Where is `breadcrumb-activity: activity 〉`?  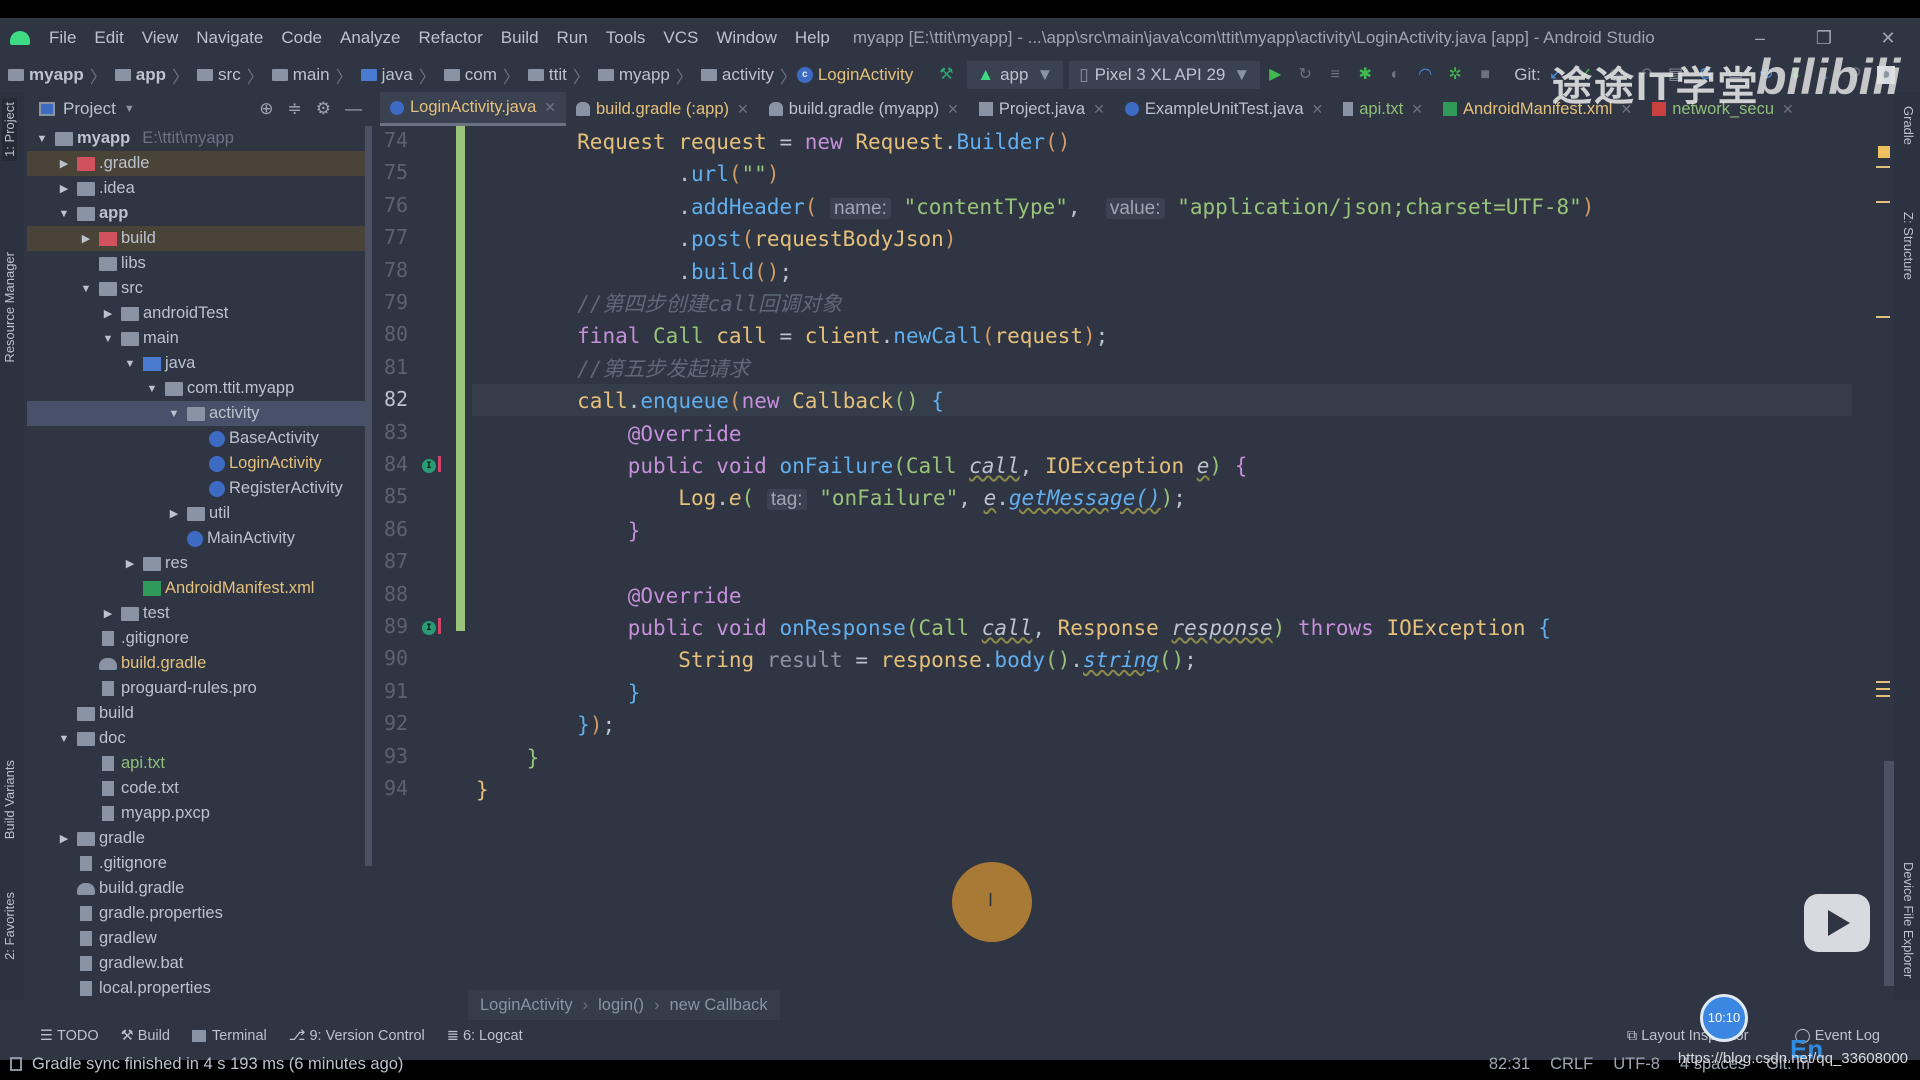 breadcrumb-activity: activity 〉 is located at coordinates (745, 75).